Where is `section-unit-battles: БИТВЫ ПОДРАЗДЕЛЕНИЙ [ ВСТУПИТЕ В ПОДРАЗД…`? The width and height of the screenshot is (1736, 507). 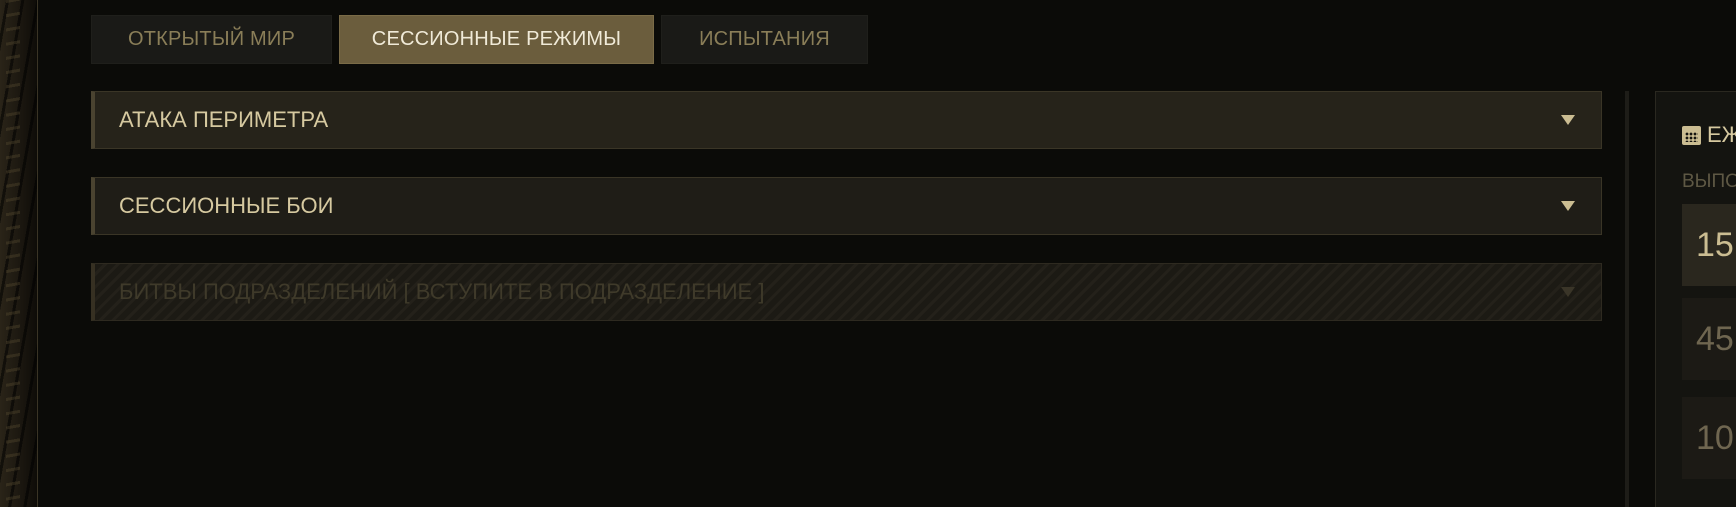
section-unit-battles: БИТВЫ ПОДРАЗДЕЛЕНИЙ [ ВСТУПИТЕ В ПОДРАЗД… is located at coordinates (846, 292).